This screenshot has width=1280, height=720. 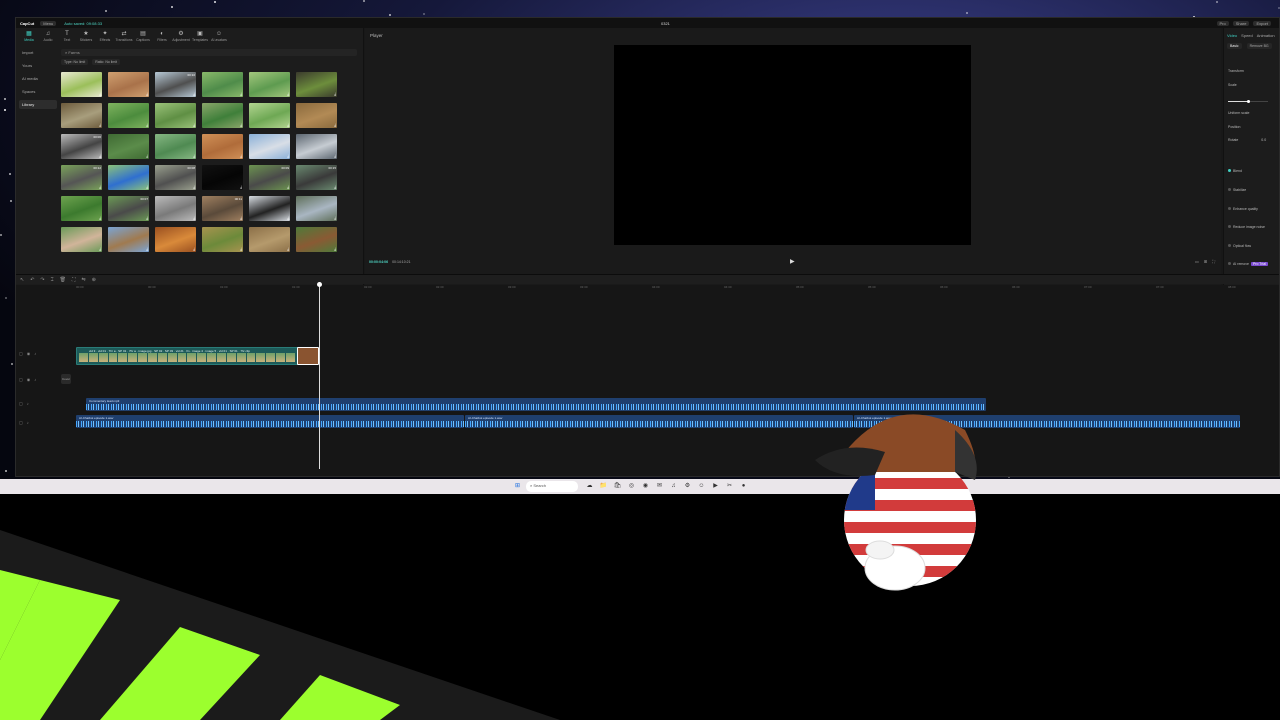 I want to click on scale-handle, so click(x=1248, y=101).